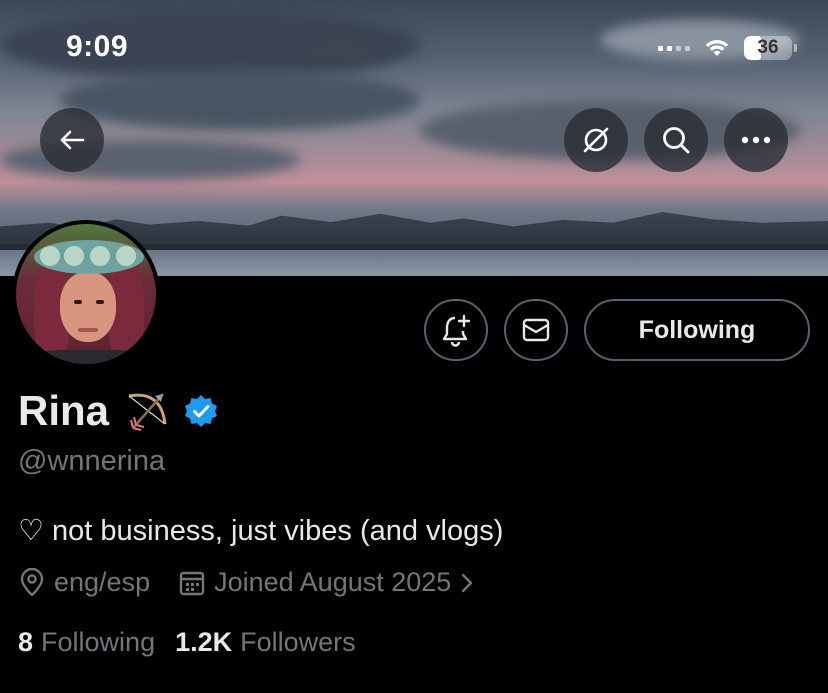  I want to click on profile-meta: eng/esp Joined August 2025, so click(246, 582).